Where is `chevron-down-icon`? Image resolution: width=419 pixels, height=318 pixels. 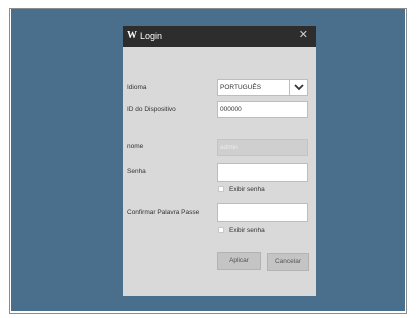 chevron-down-icon is located at coordinates (298, 87).